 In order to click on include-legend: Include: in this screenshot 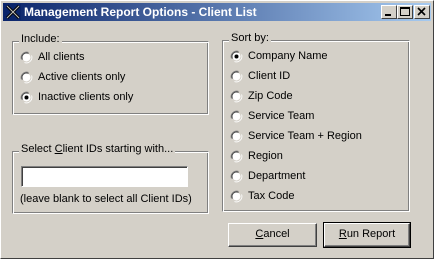, I will do `click(40, 39)`.